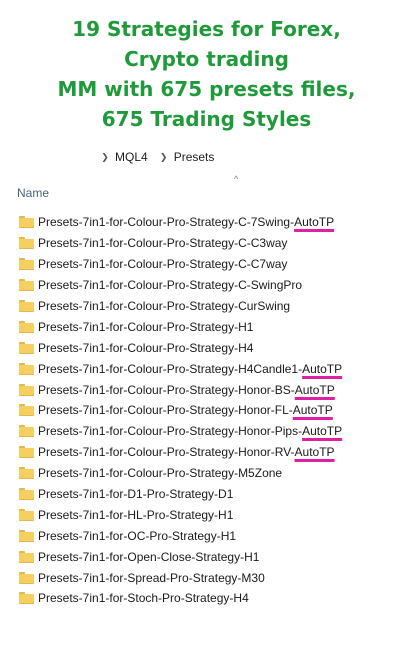  What do you see at coordinates (206, 89) in the screenshot?
I see `banner-line-3: MM with 675 presets files,` at bounding box center [206, 89].